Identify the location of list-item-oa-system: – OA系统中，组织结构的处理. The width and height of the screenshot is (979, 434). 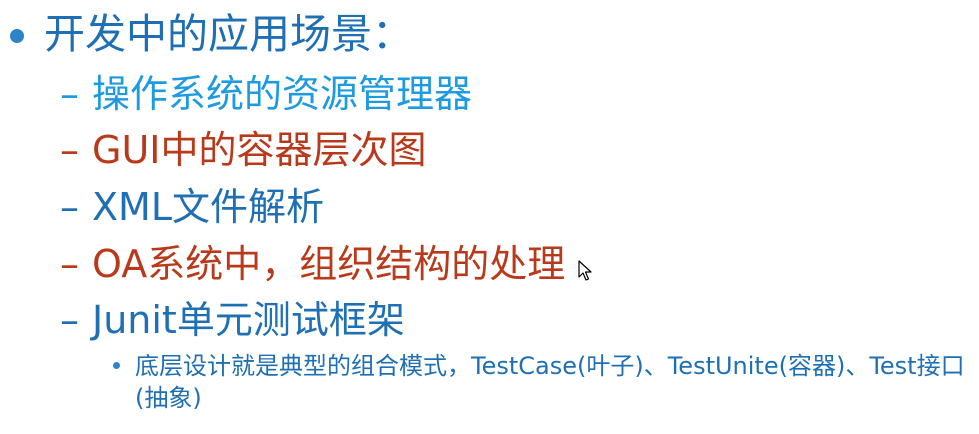
(312, 264).